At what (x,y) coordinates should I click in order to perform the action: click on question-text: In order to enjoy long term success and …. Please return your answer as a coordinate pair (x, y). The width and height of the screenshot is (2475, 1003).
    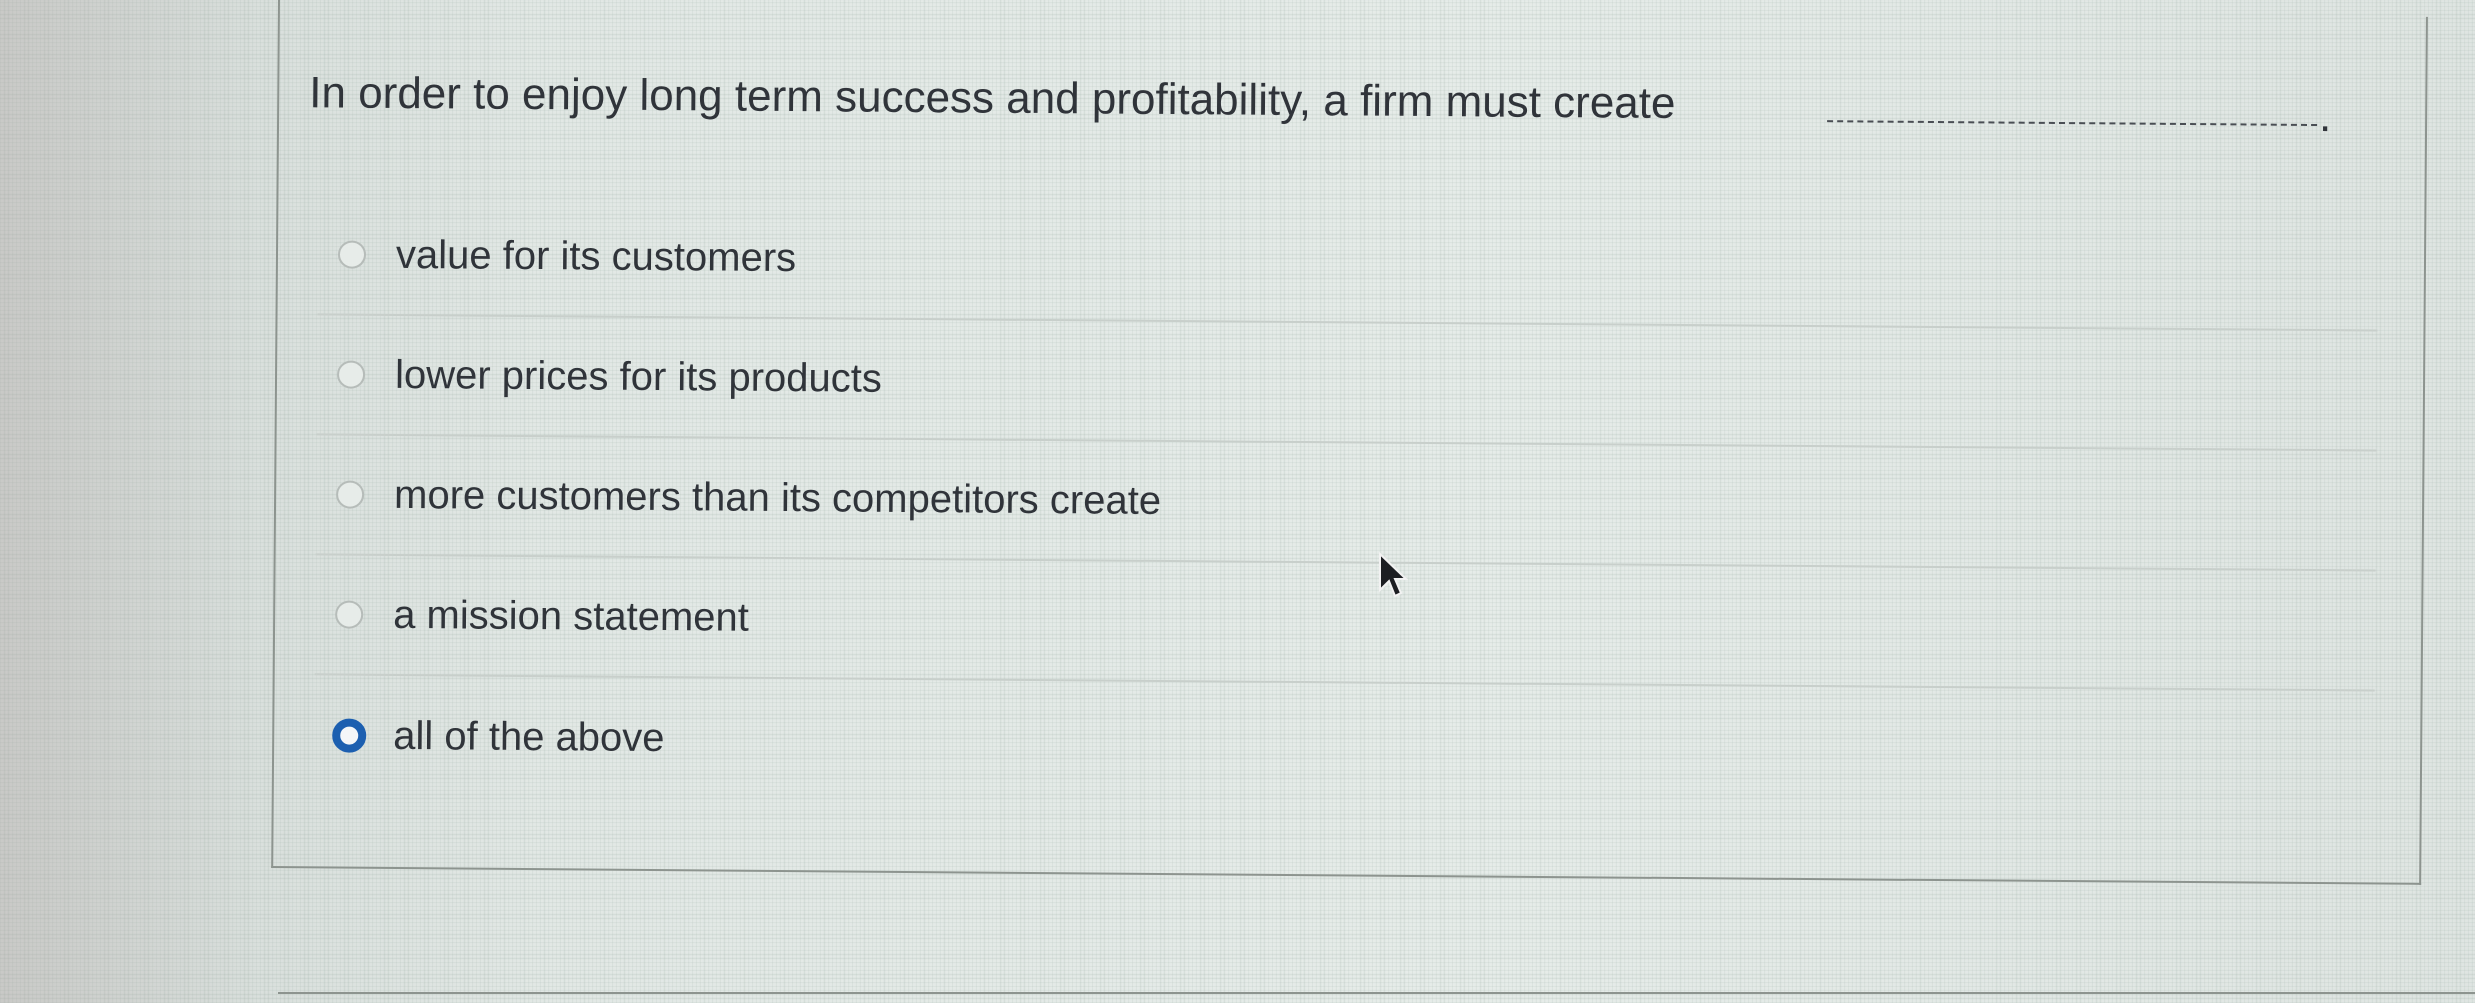
    Looking at the image, I should click on (992, 98).